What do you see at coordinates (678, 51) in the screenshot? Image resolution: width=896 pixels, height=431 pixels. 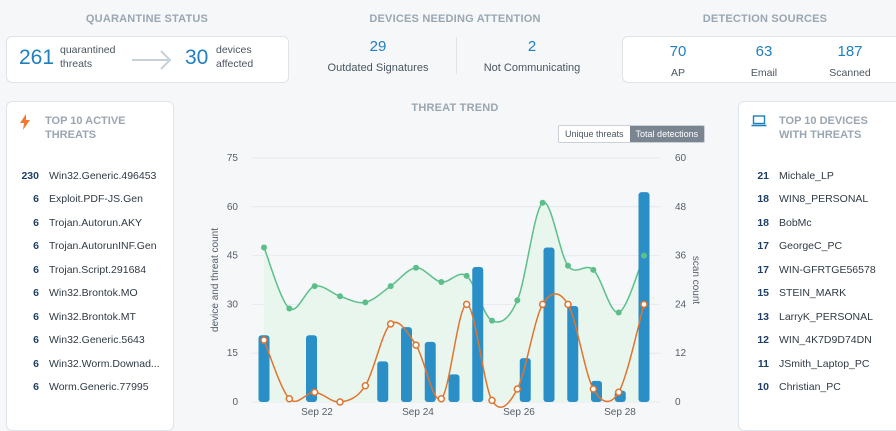 I see `source-ap-count: 70` at bounding box center [678, 51].